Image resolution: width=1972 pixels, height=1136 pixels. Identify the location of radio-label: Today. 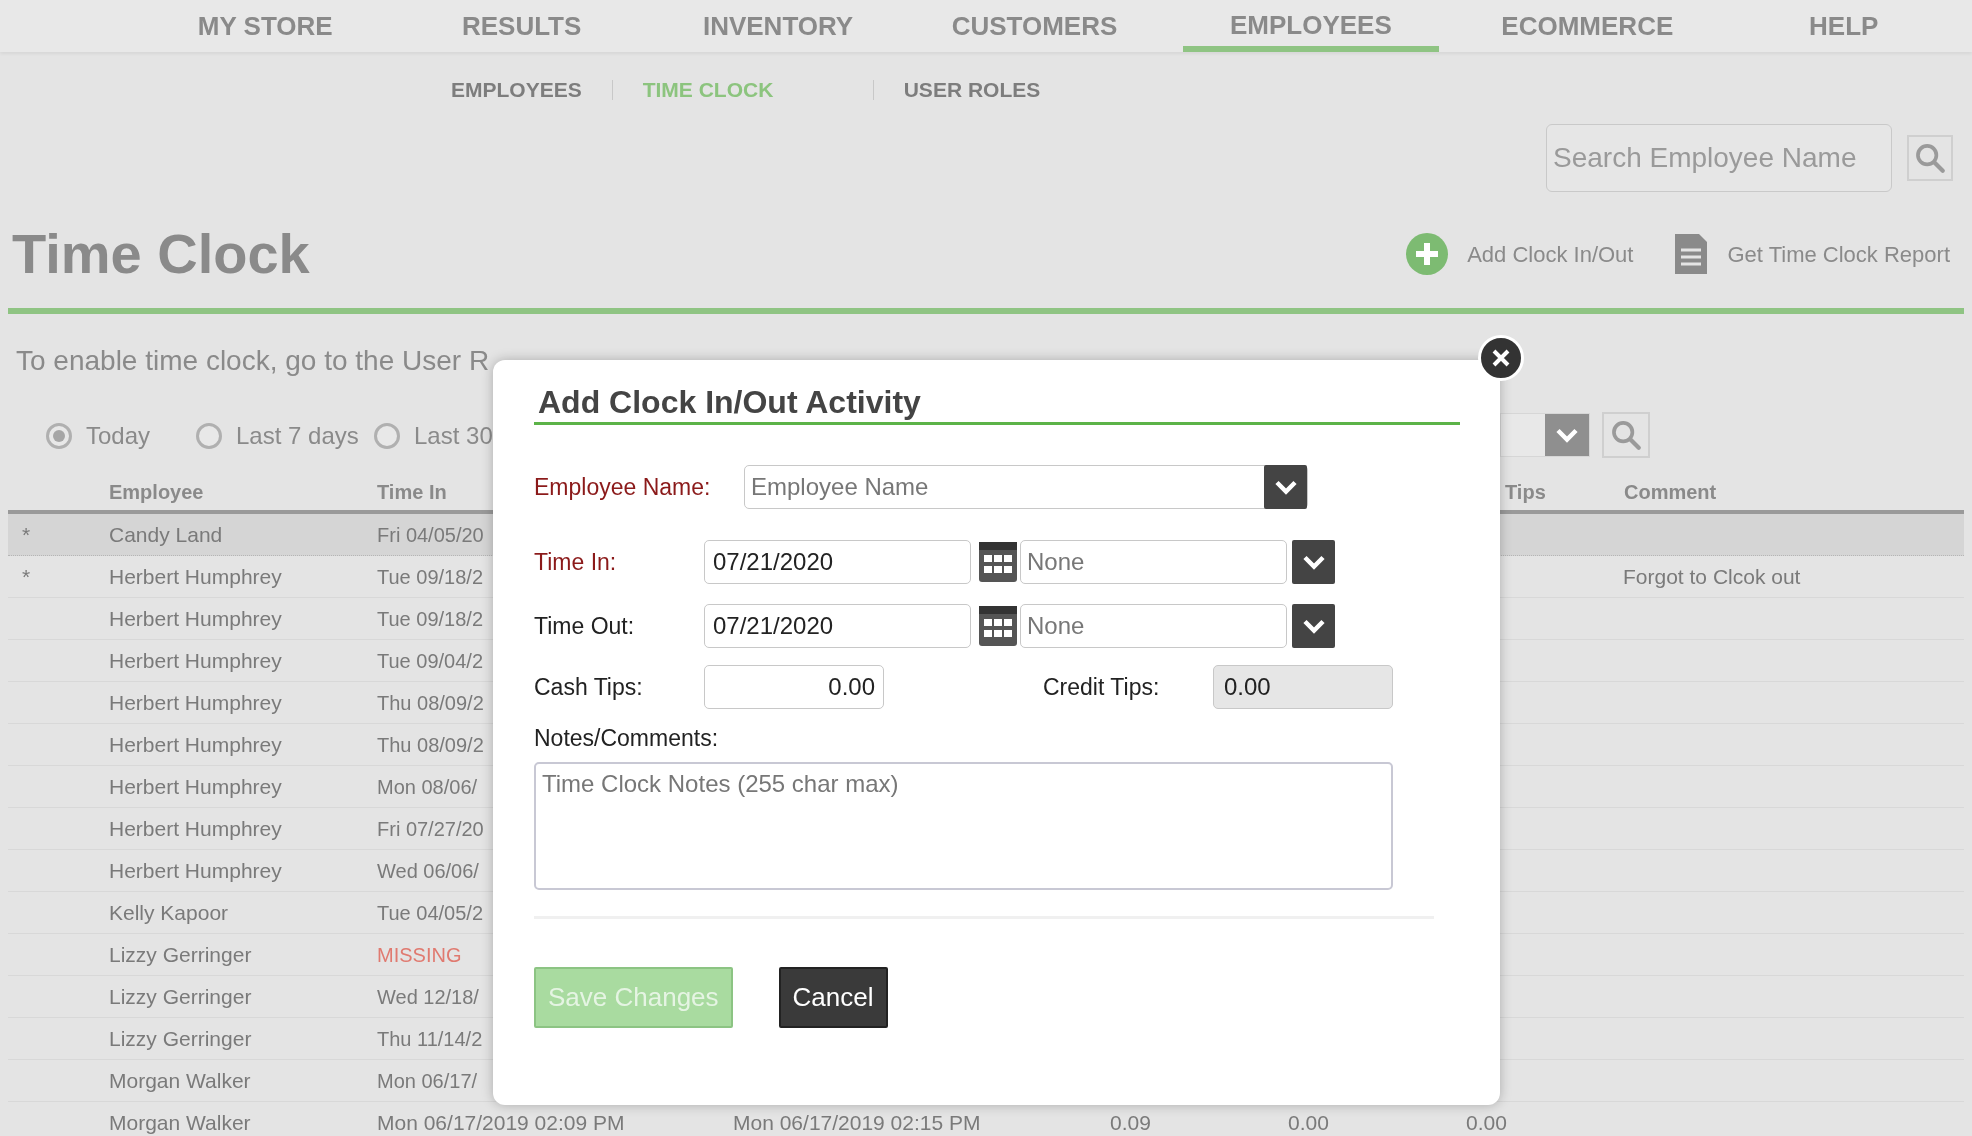
(118, 436).